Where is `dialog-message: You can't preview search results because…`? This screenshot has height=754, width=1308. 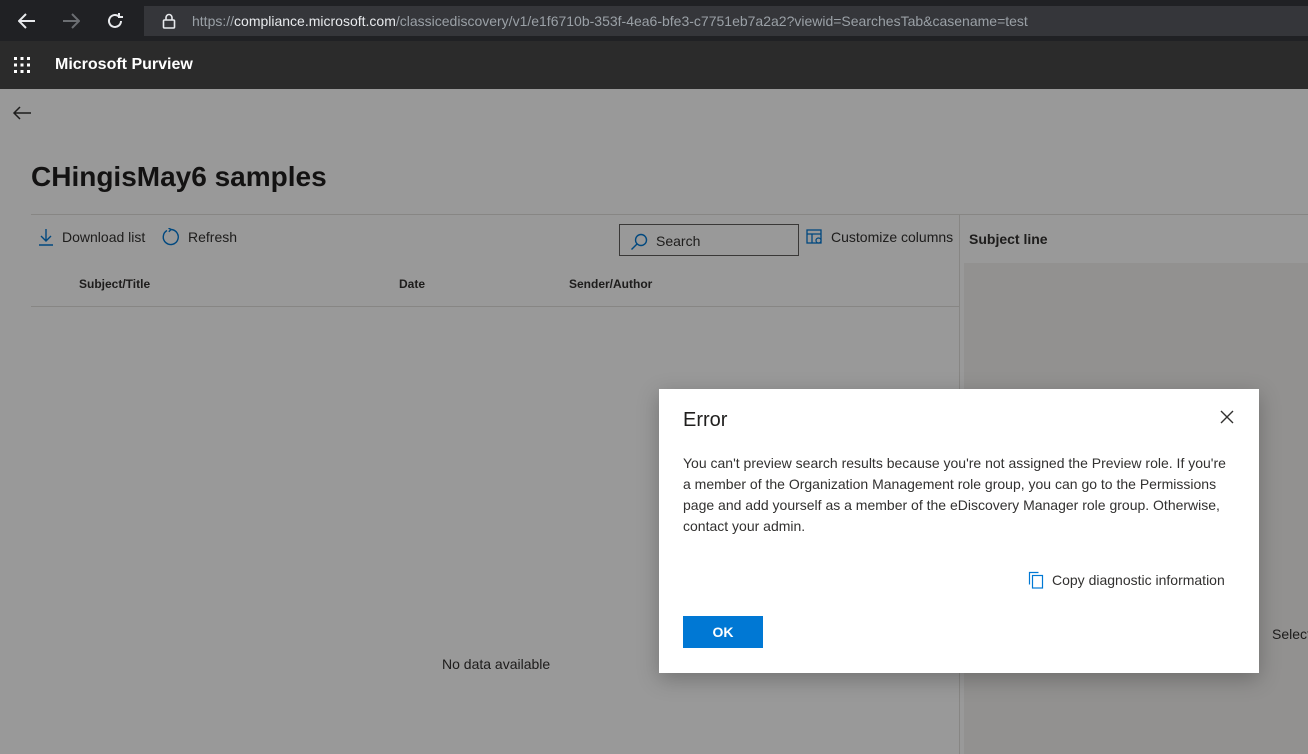 dialog-message: You can't preview search results because… is located at coordinates (954, 494).